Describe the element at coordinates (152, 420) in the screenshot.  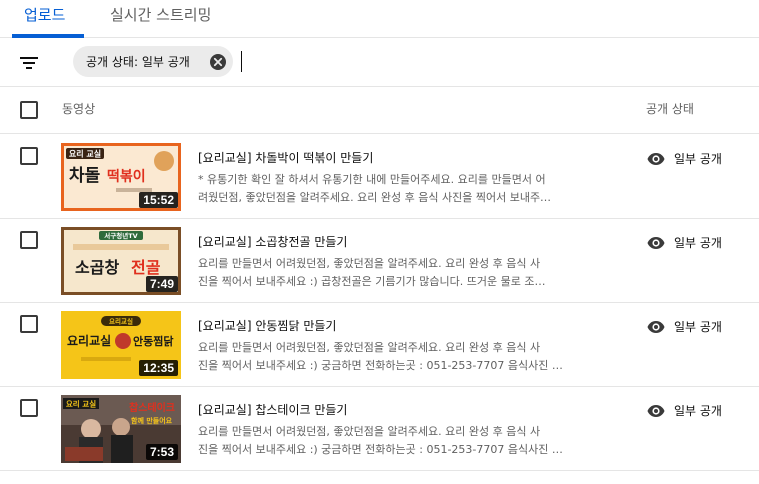
I see `thumbnail-title-text: 함께 만들어요` at that location.